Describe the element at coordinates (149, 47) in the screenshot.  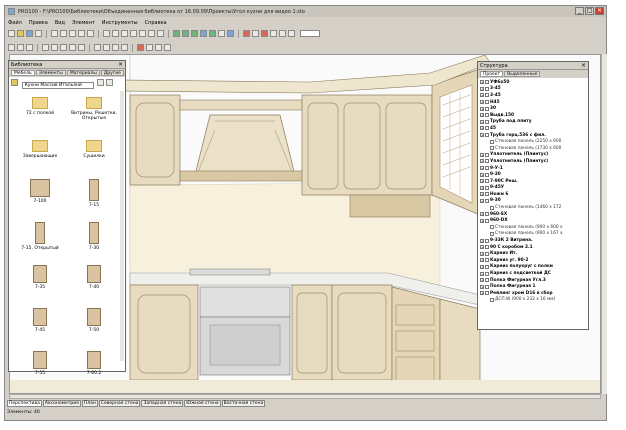
I see `properties-icon` at that location.